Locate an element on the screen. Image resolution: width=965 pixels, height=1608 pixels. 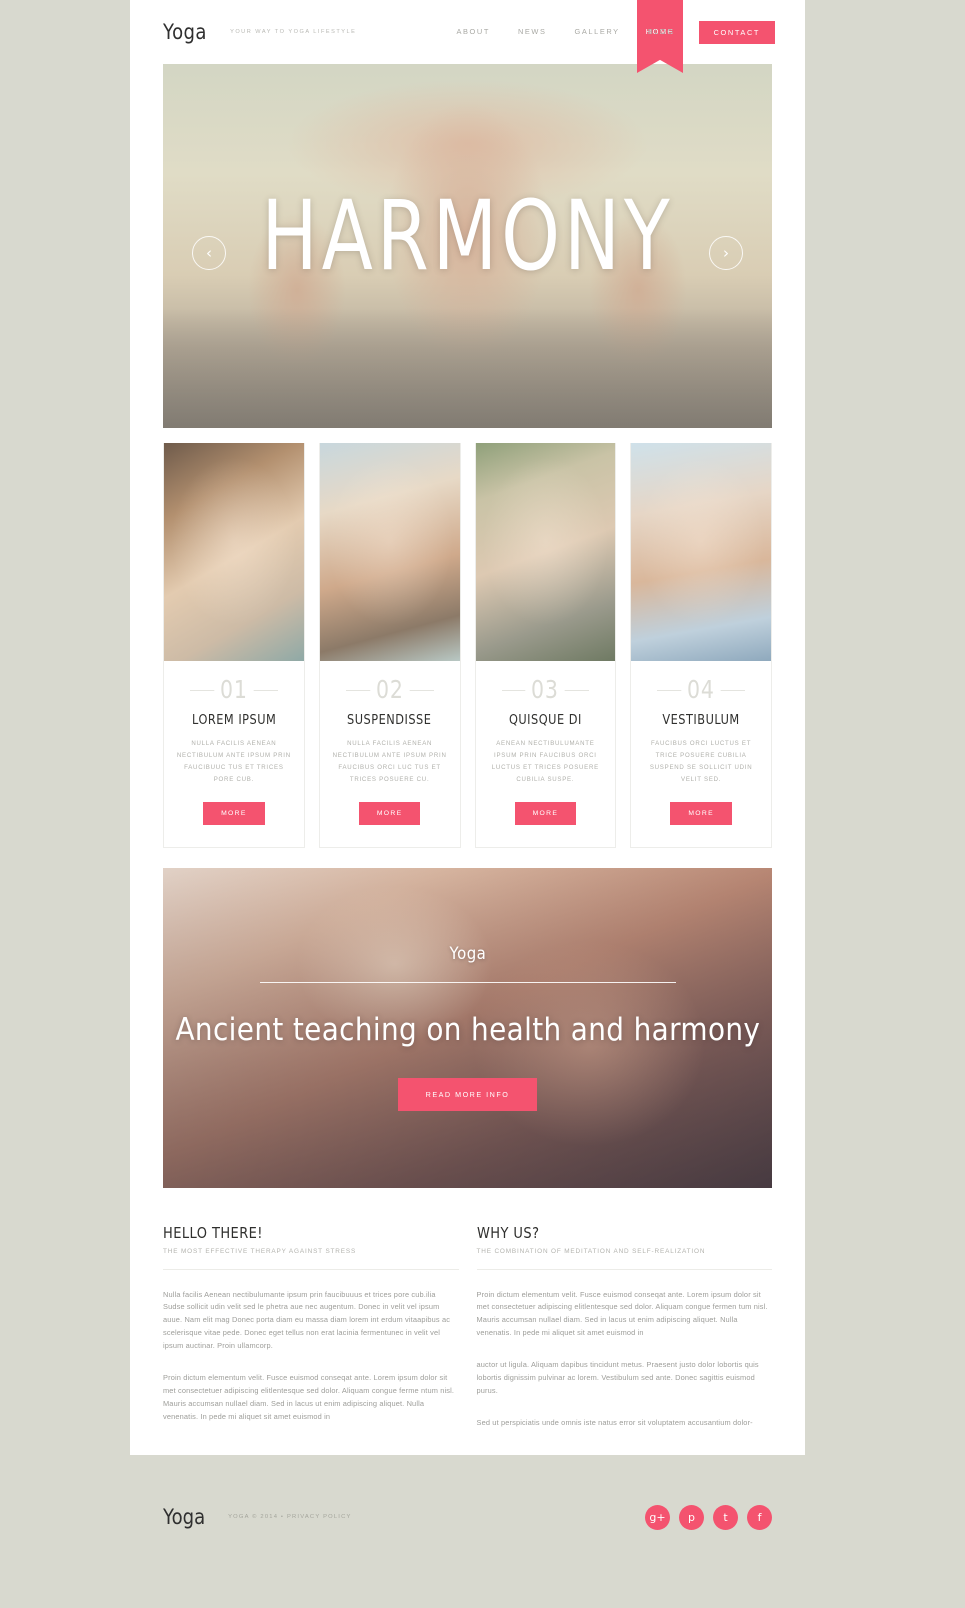
card-number-wrap: 04 is located at coordinates (701, 690).